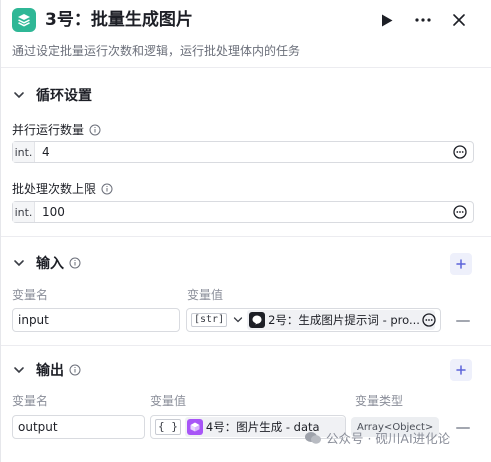 This screenshot has width=491, height=462. I want to click on output-section-toggle: 输出, so click(46, 370).